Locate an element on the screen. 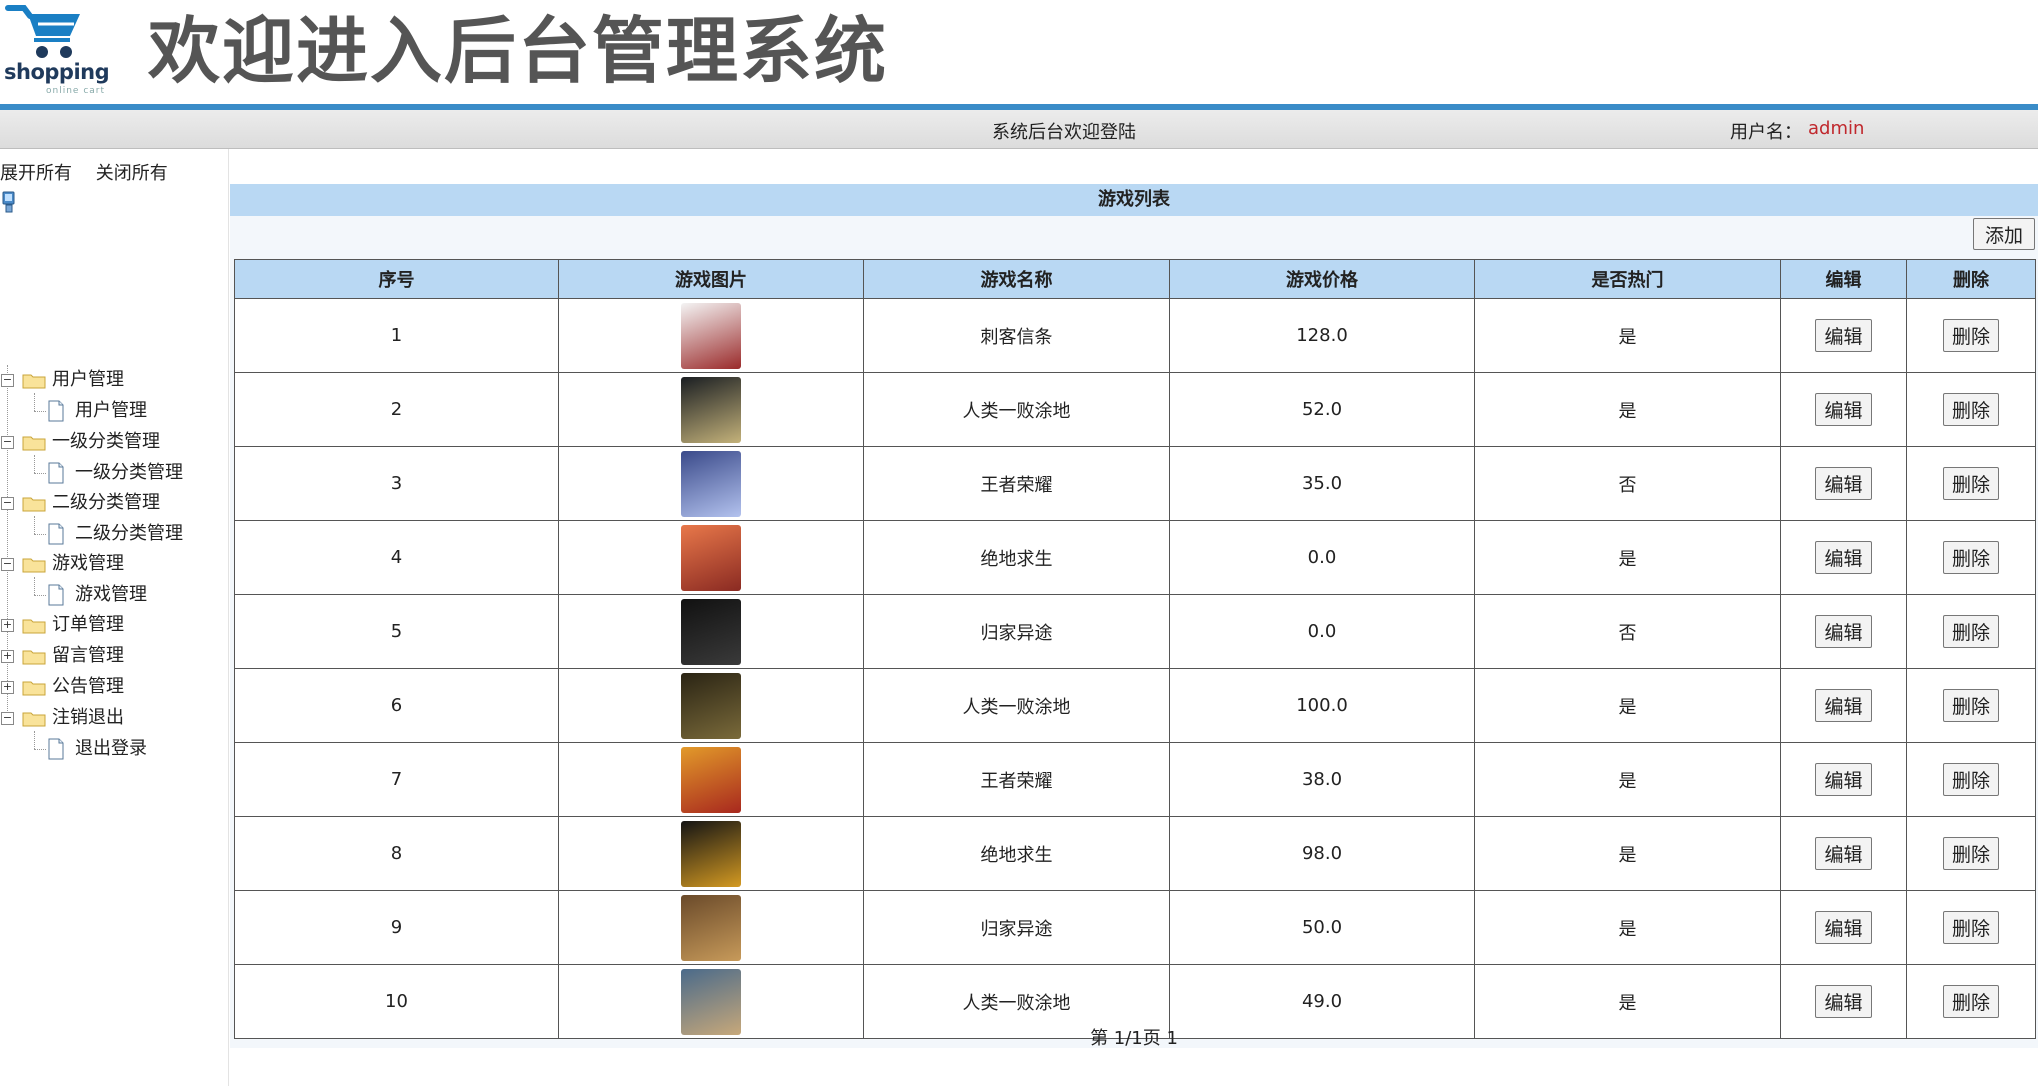 The width and height of the screenshot is (2038, 1086). table-row: 3 王者荣耀 35.0 否 编辑 删除 is located at coordinates (1135, 483).